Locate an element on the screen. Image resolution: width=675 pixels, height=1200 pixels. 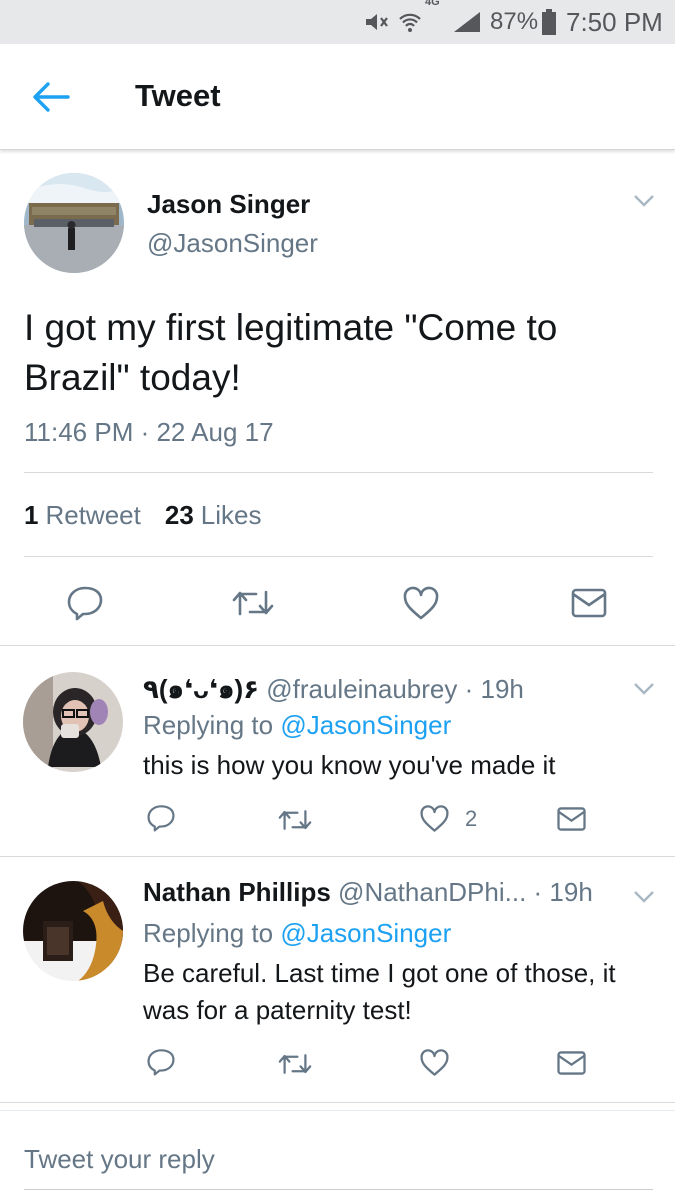
clock: 7:50 PM is located at coordinates (614, 21).